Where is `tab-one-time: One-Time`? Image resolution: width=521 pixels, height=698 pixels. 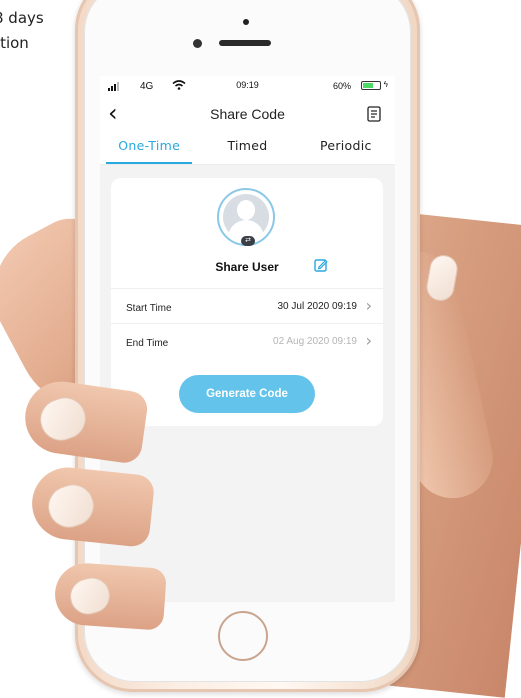 tab-one-time: One-Time is located at coordinates (149, 148).